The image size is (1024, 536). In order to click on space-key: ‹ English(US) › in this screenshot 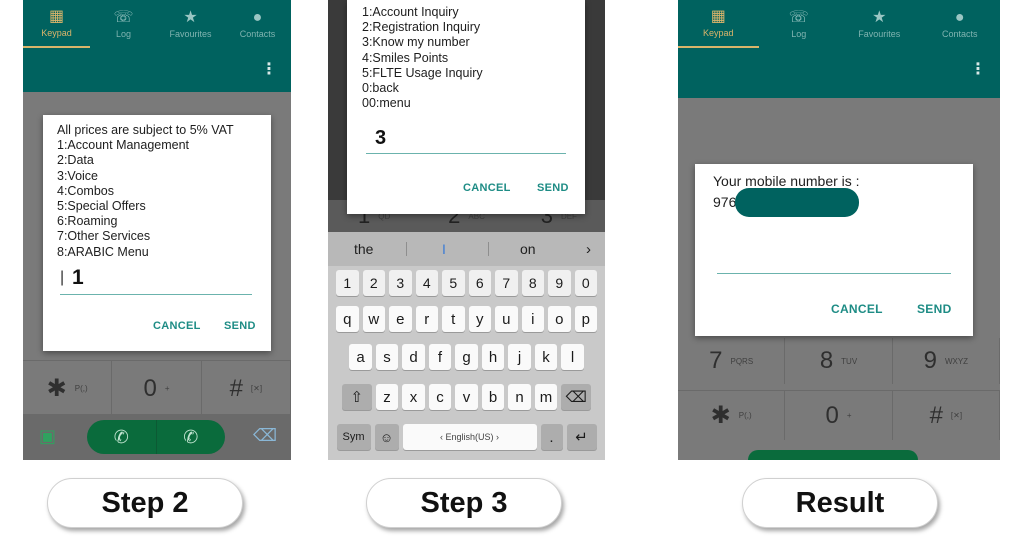, I will do `click(469, 437)`.